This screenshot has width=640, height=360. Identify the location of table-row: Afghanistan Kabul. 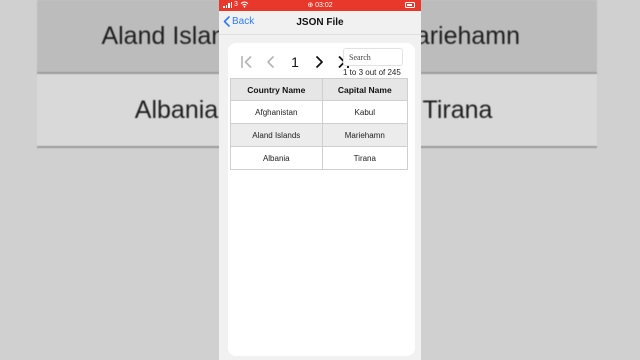
(319, 112).